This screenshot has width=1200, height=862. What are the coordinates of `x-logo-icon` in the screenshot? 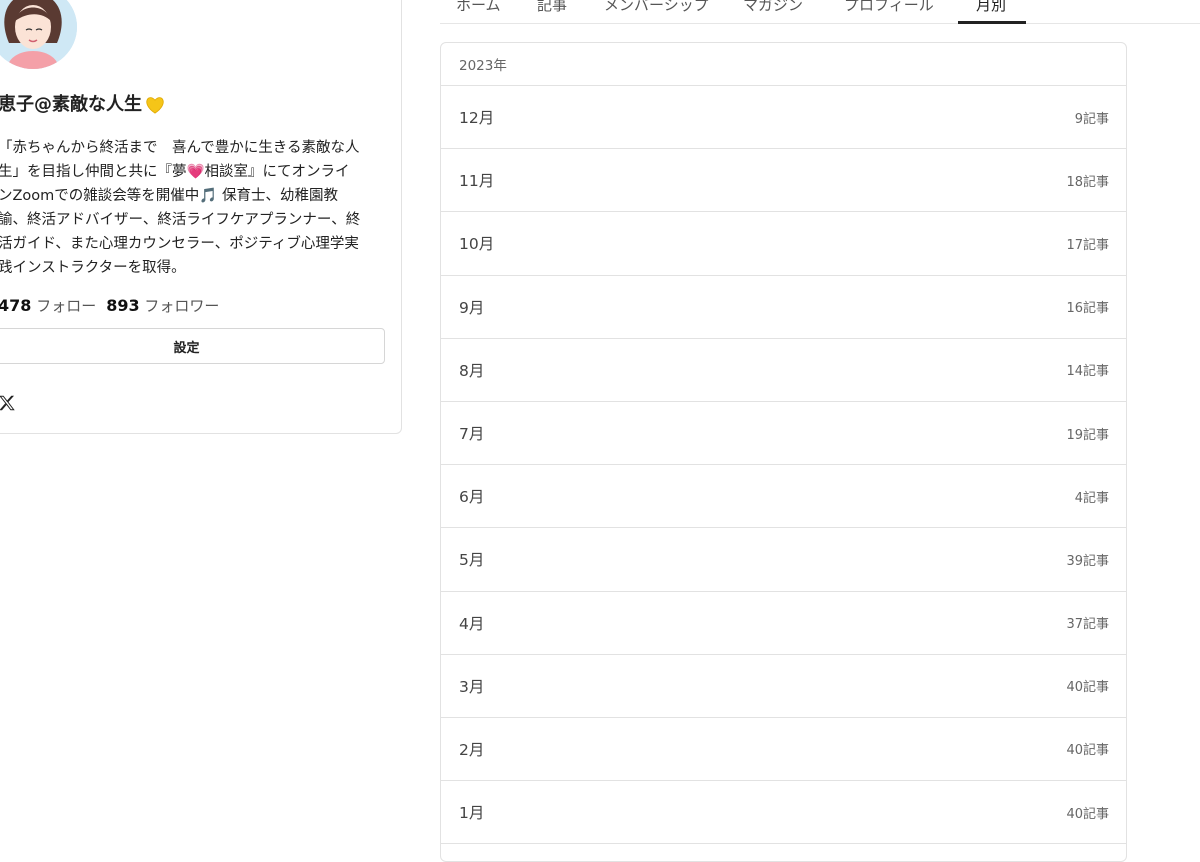 It's located at (7, 403).